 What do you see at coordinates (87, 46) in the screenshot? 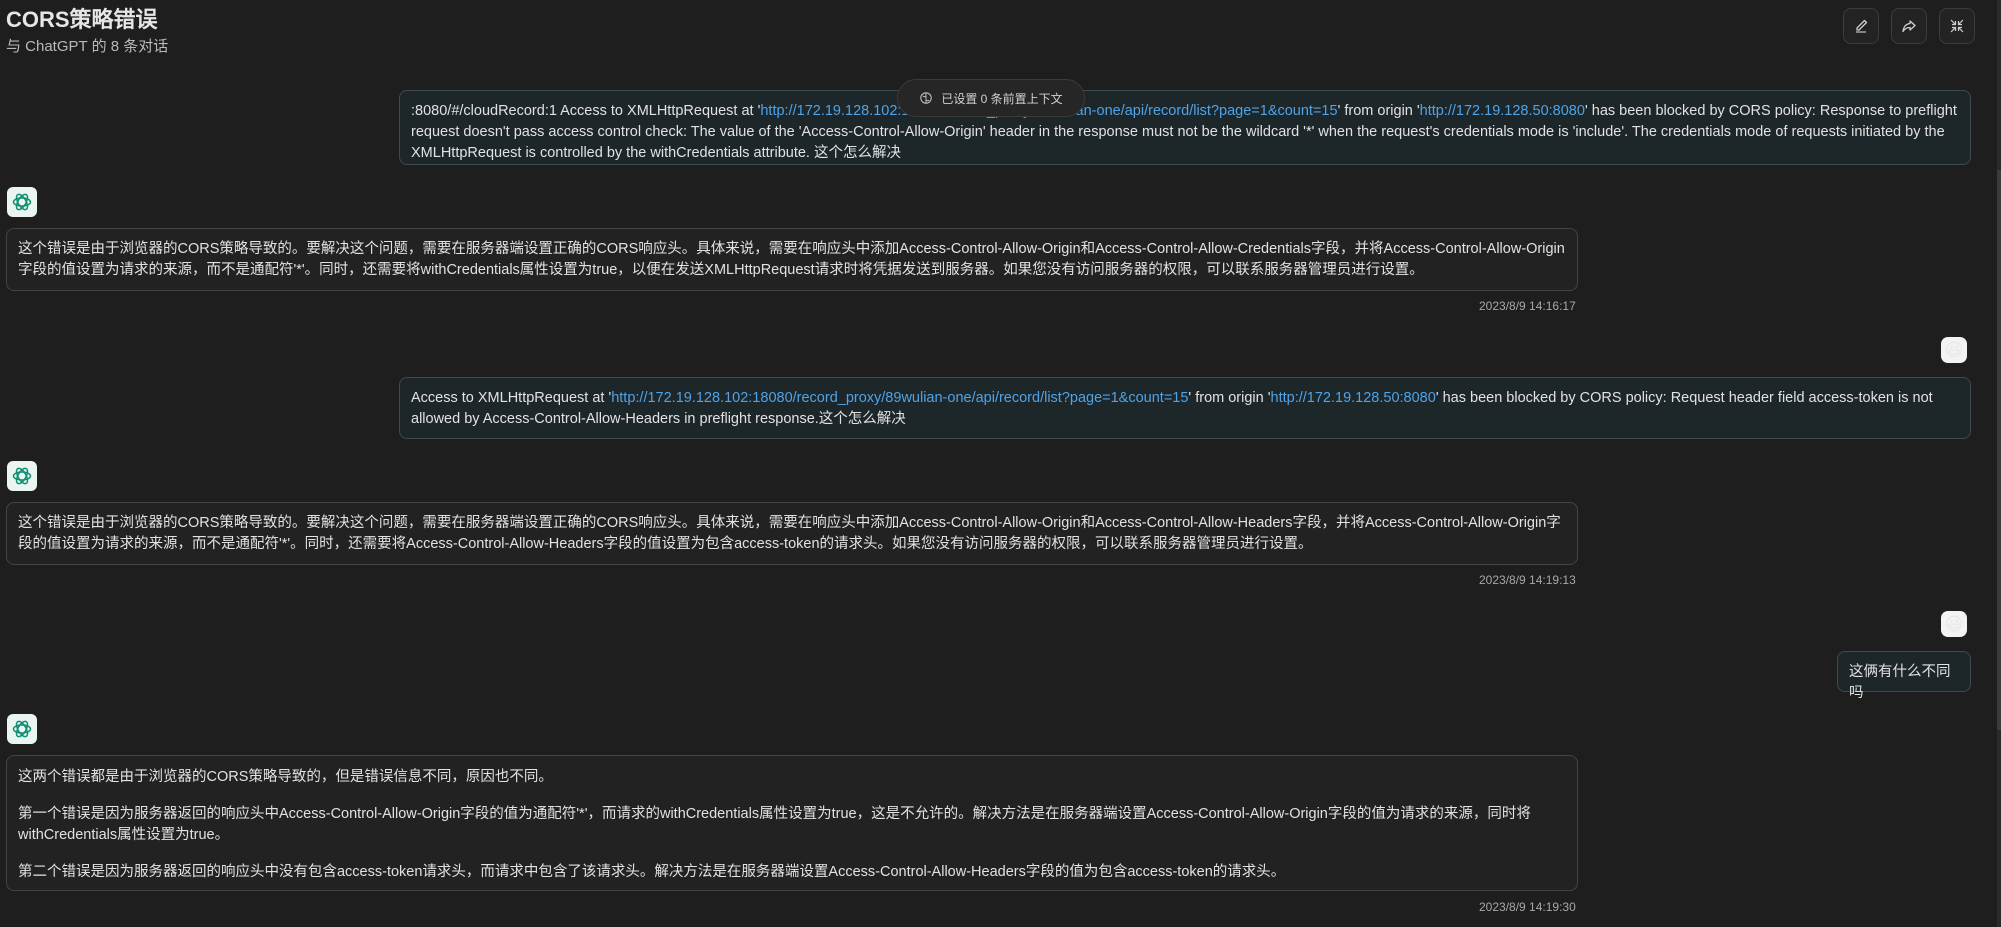
I see `page-subtitle: 与 ChatGPT 的 8 条对话` at bounding box center [87, 46].